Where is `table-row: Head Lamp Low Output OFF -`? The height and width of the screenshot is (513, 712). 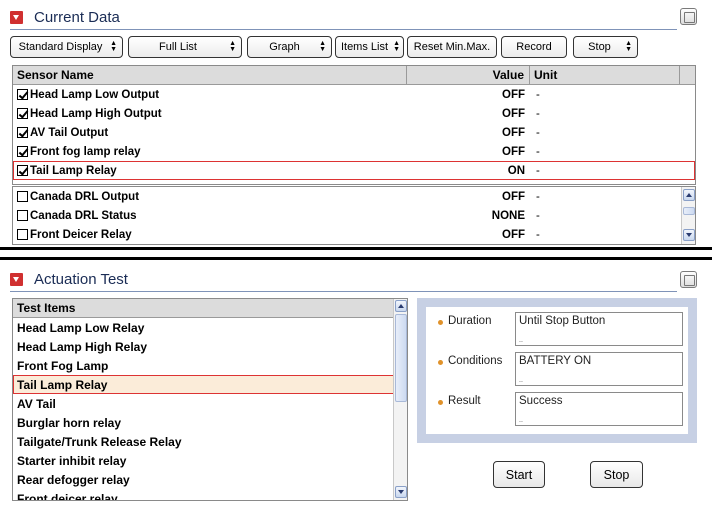 table-row: Head Lamp Low Output OFF - is located at coordinates (354, 94).